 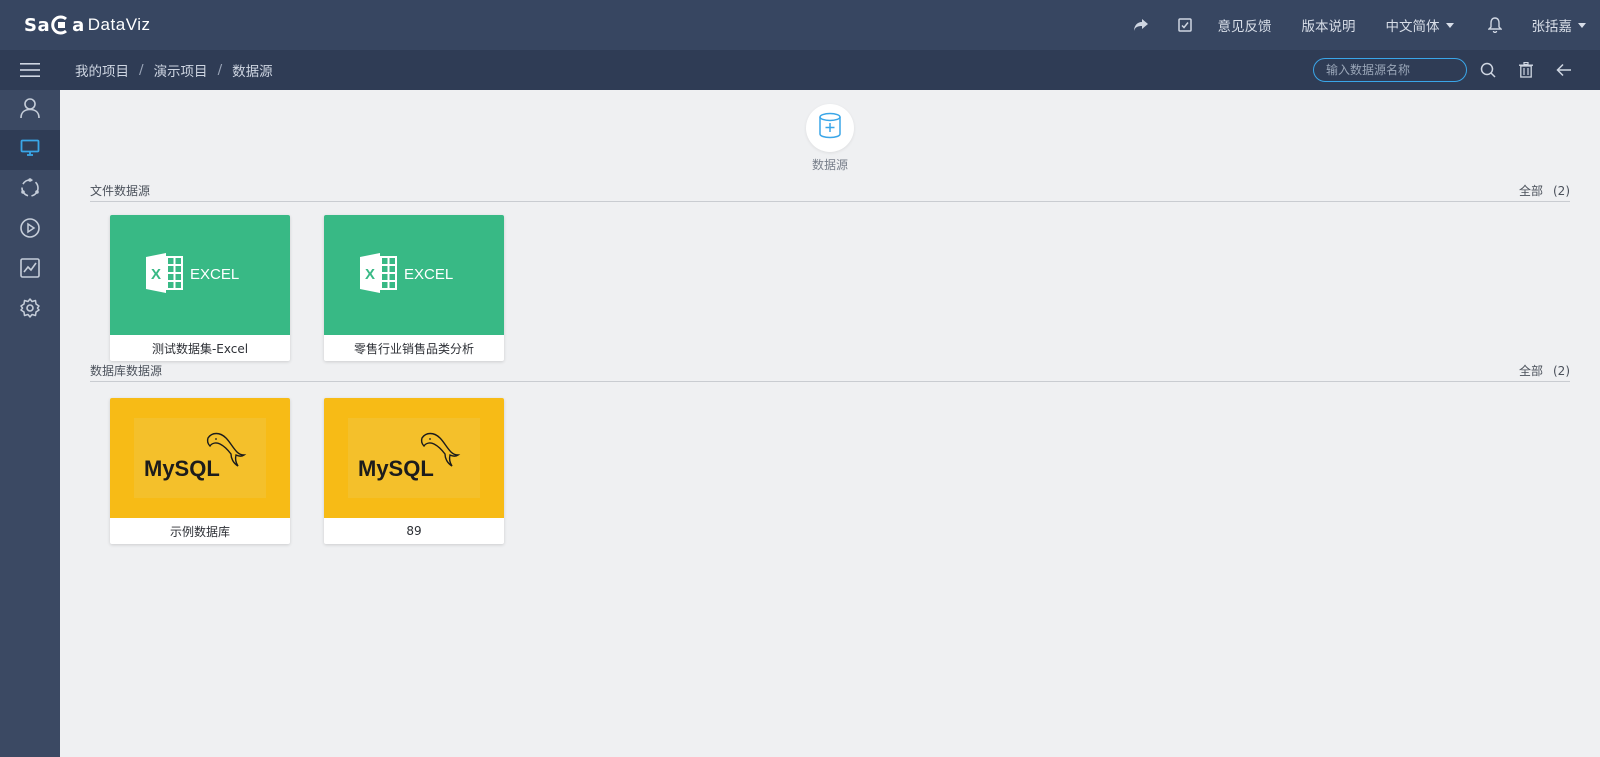 What do you see at coordinates (1564, 70) in the screenshot?
I see `back-arrow-icon` at bounding box center [1564, 70].